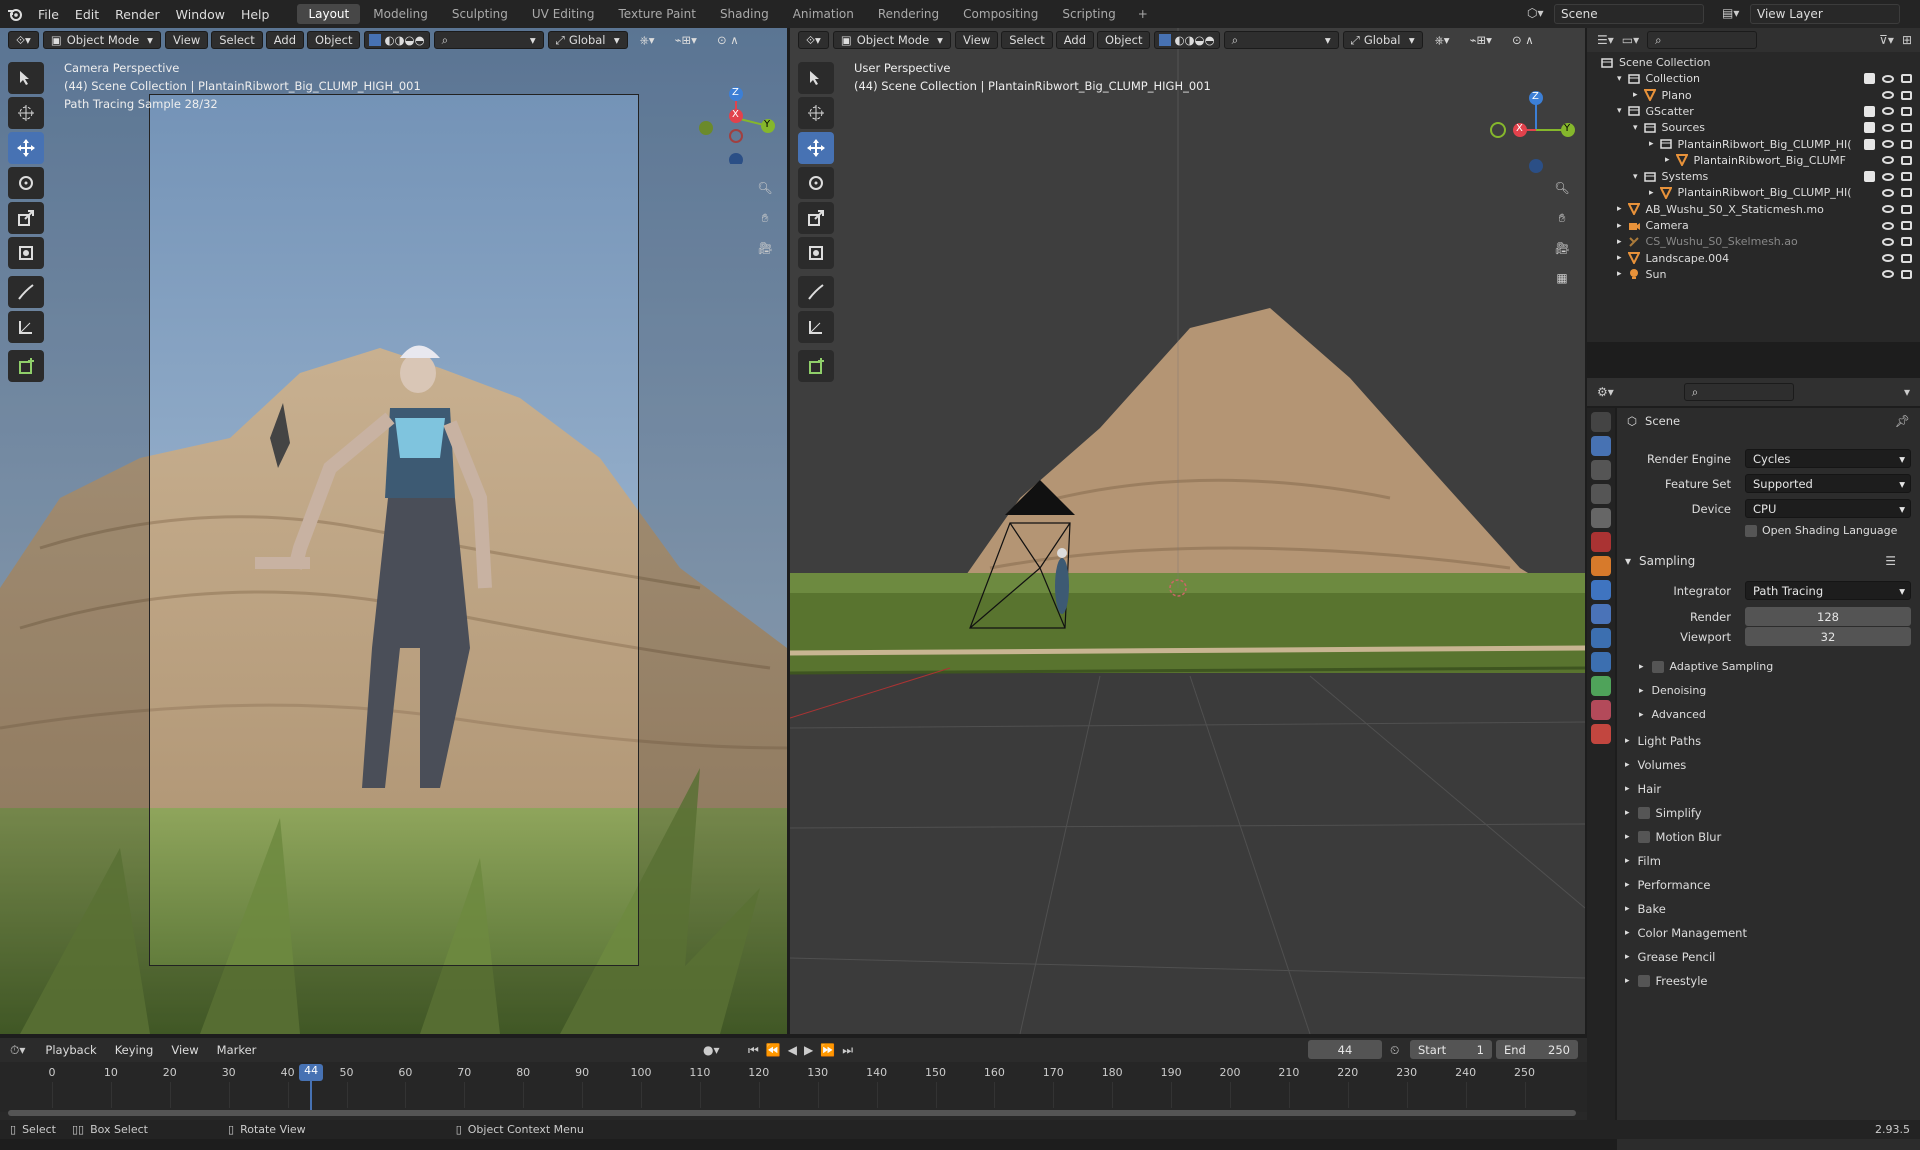 Image resolution: width=1920 pixels, height=1150 pixels. I want to click on ortho-grid-icon: ▦, so click(1562, 278).